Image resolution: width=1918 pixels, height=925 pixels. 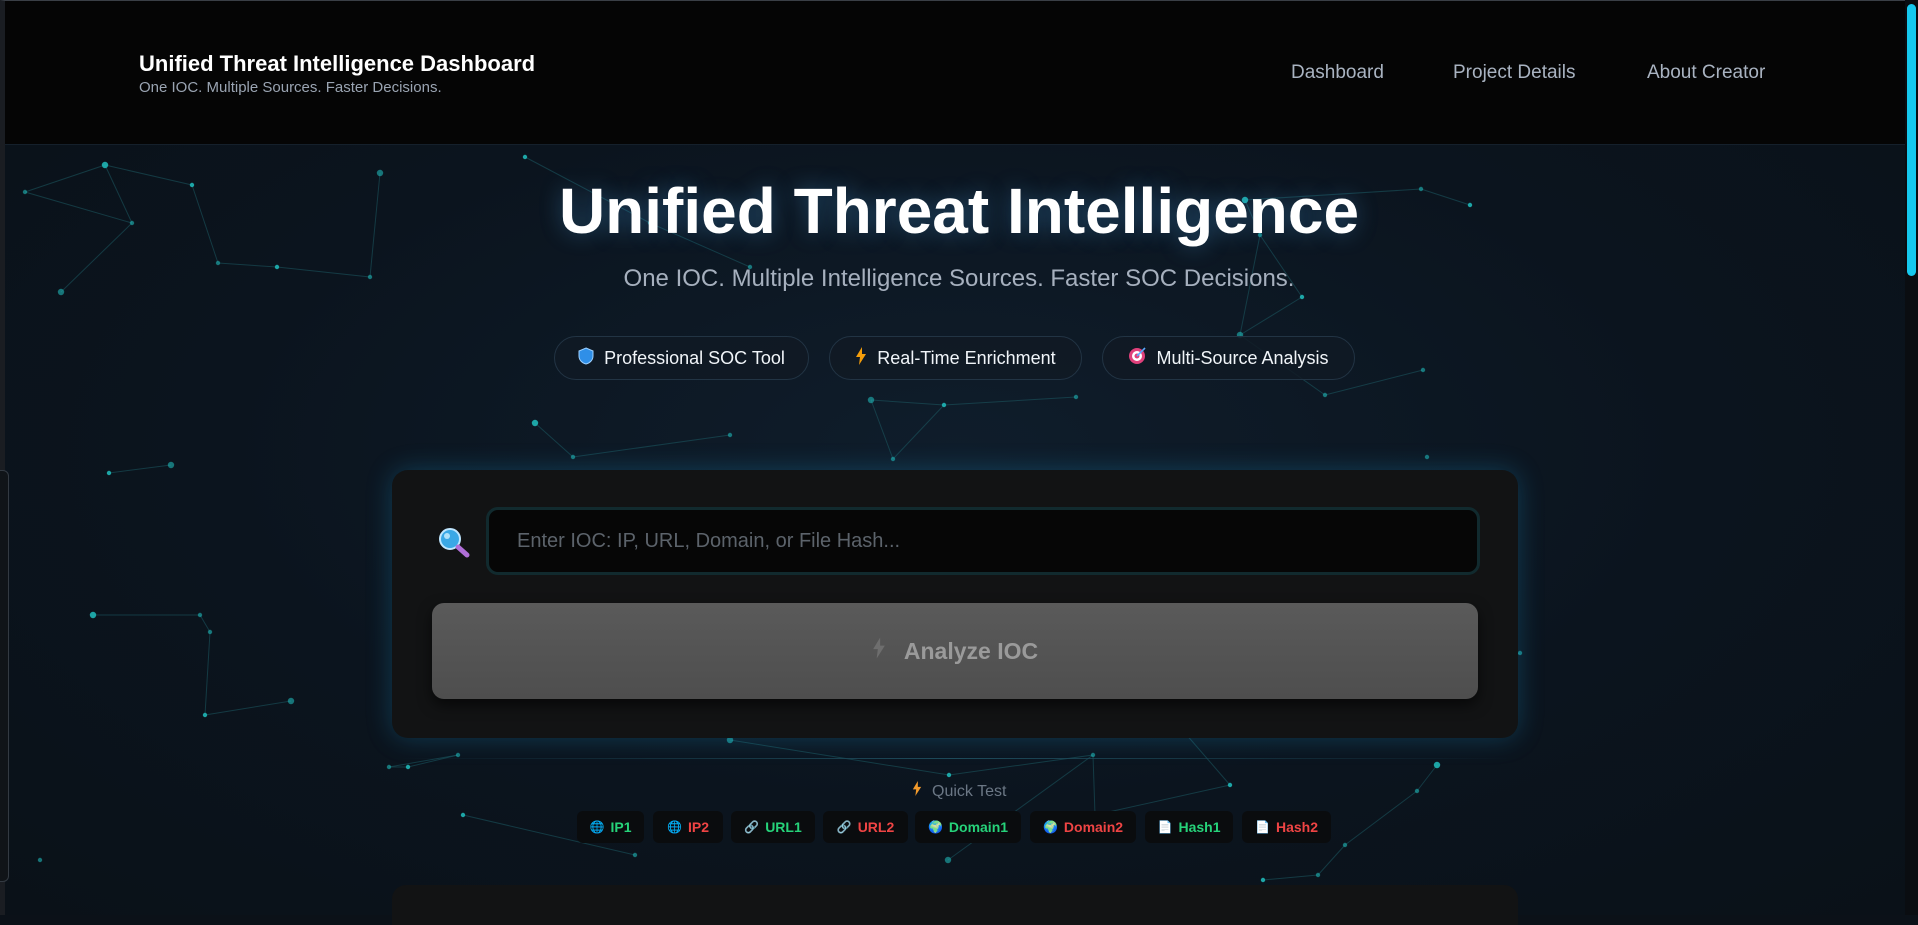 I want to click on analyze-ioc-button: Analyze IOC, so click(x=955, y=651).